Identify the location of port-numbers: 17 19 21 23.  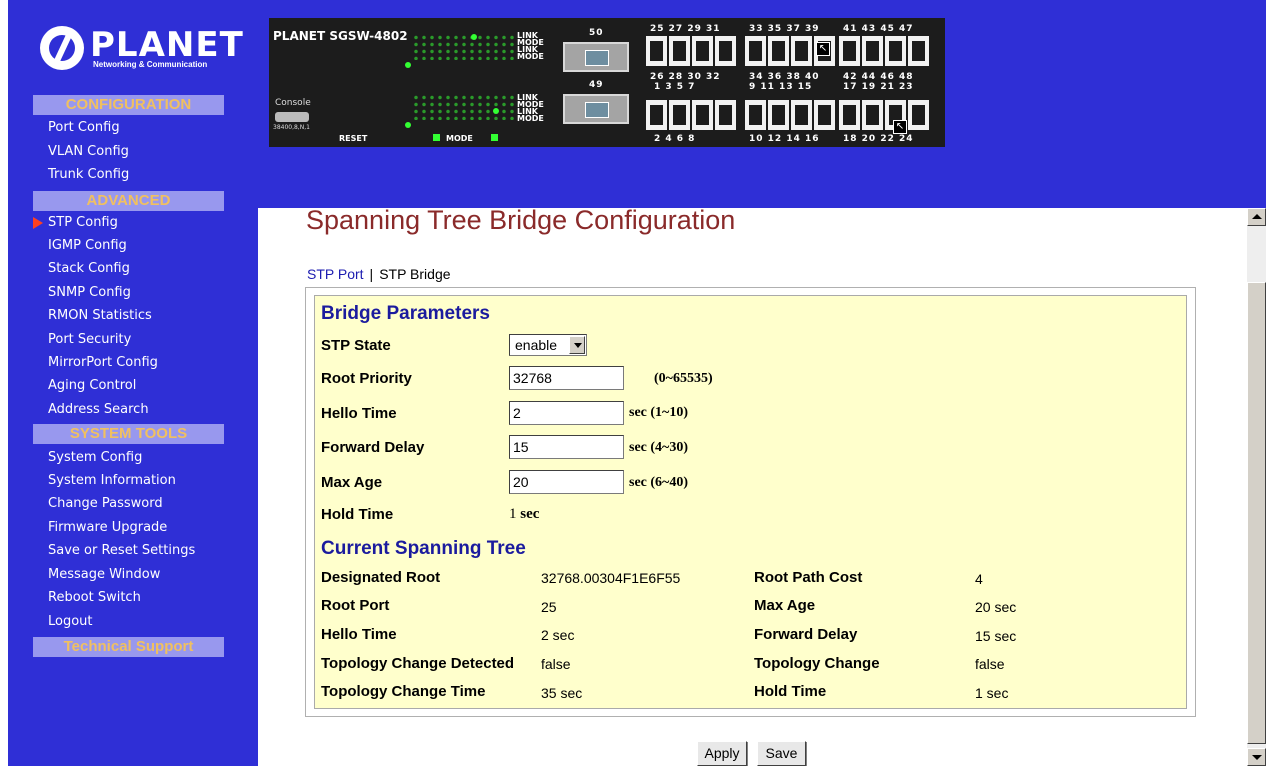
(878, 87).